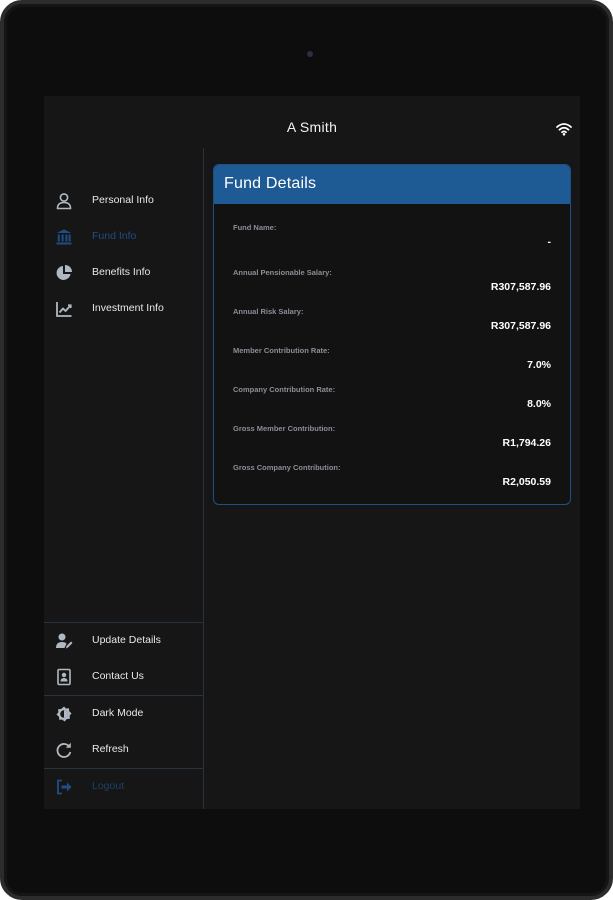 This screenshot has width=613, height=900. What do you see at coordinates (392, 242) in the screenshot?
I see `detail-row: Fund Name: -` at bounding box center [392, 242].